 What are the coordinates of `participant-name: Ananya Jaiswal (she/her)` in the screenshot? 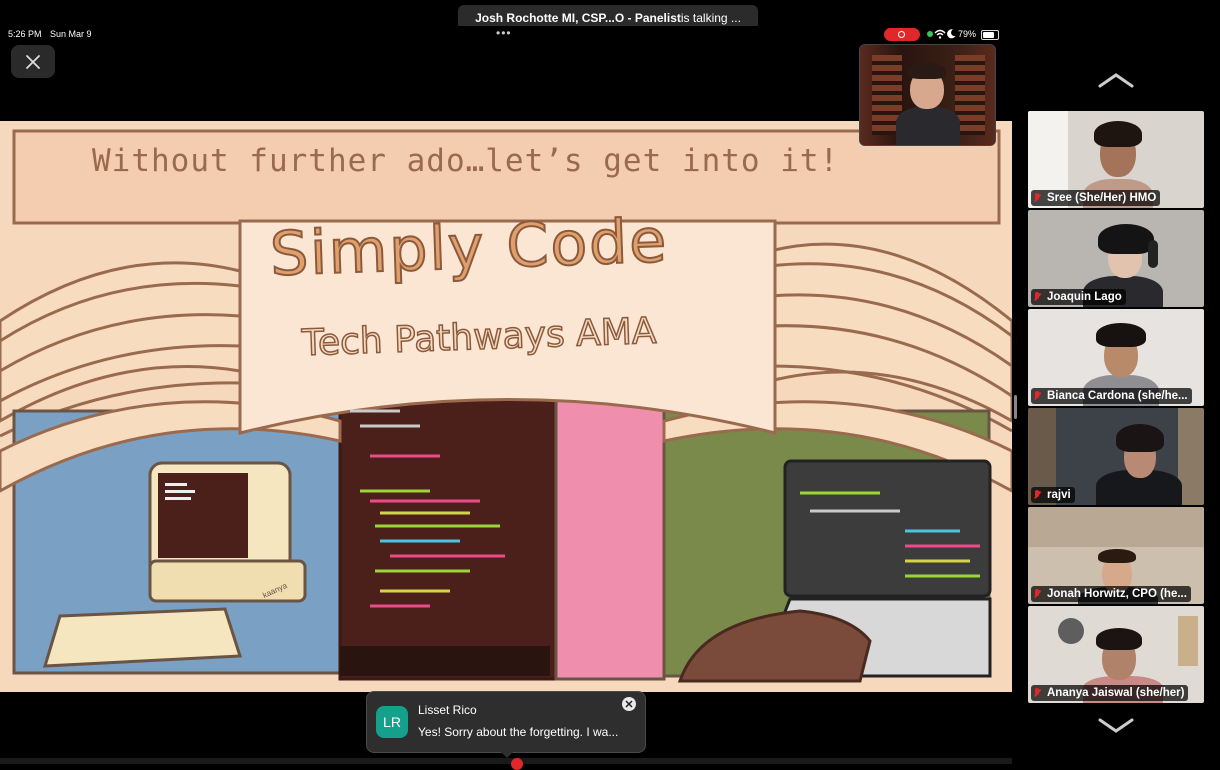 It's located at (1116, 693).